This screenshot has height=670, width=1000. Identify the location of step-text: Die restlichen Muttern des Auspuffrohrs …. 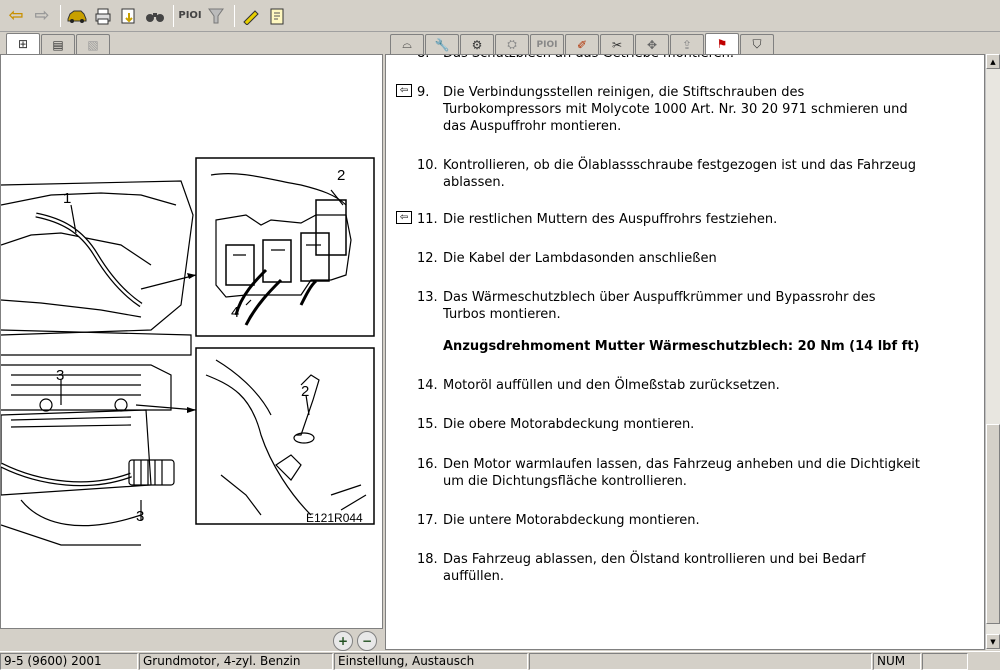
(610, 219).